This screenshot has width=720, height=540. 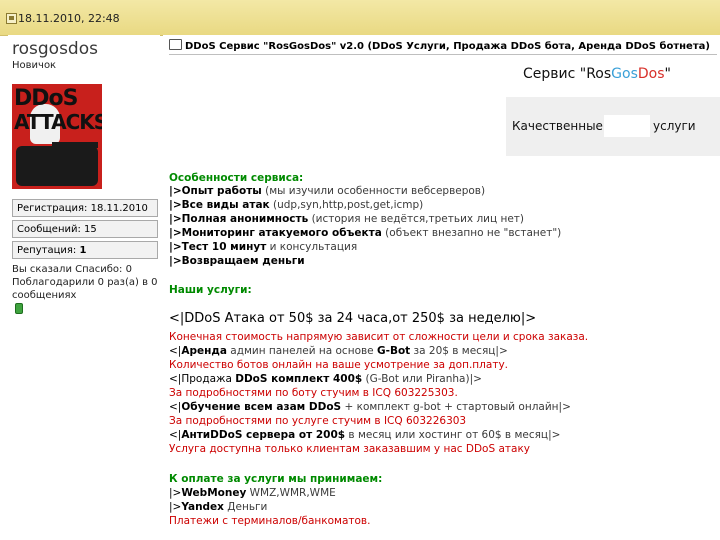 I want to click on payment-title: К оплате за услуги мы принимаем:, so click(x=276, y=479).